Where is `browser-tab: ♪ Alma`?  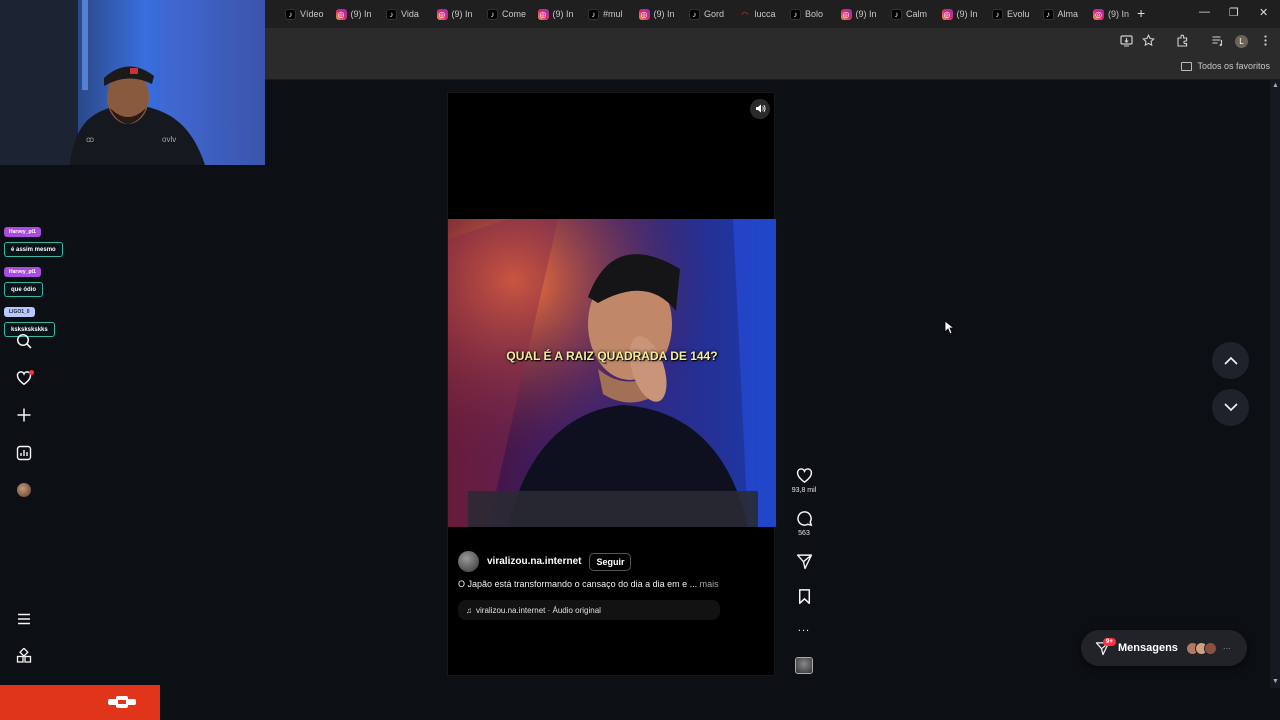 browser-tab: ♪ Alma is located at coordinates (1066, 14).